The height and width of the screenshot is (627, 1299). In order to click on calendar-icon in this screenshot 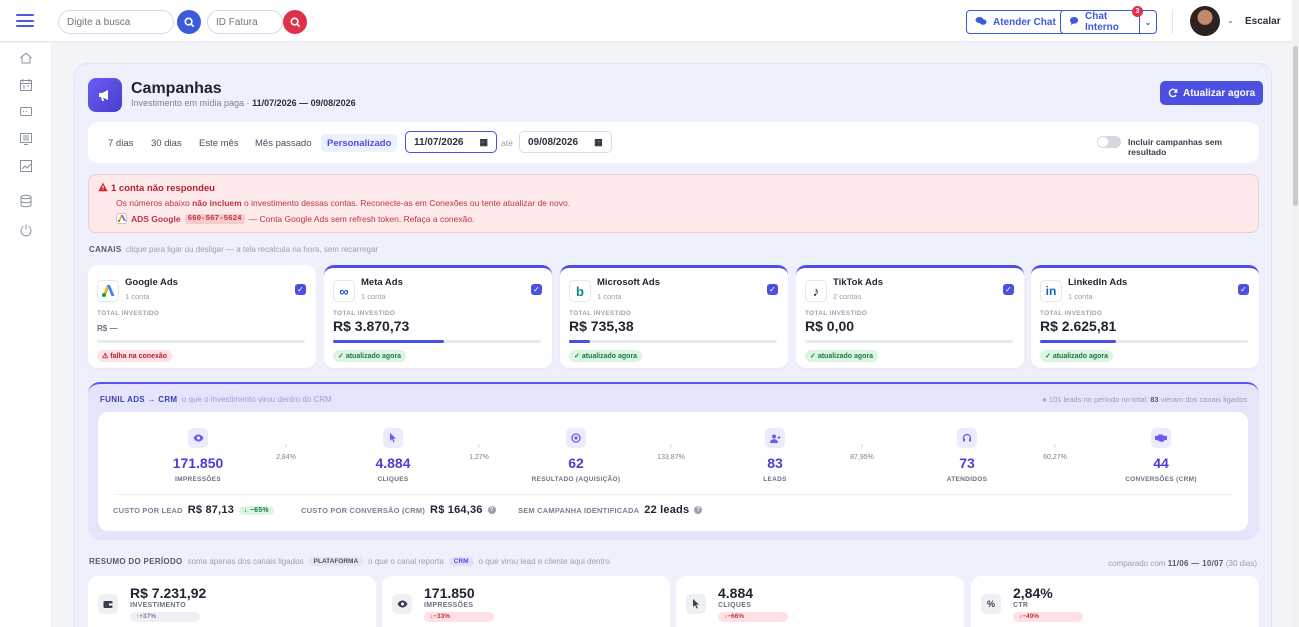, I will do `click(26, 85)`.